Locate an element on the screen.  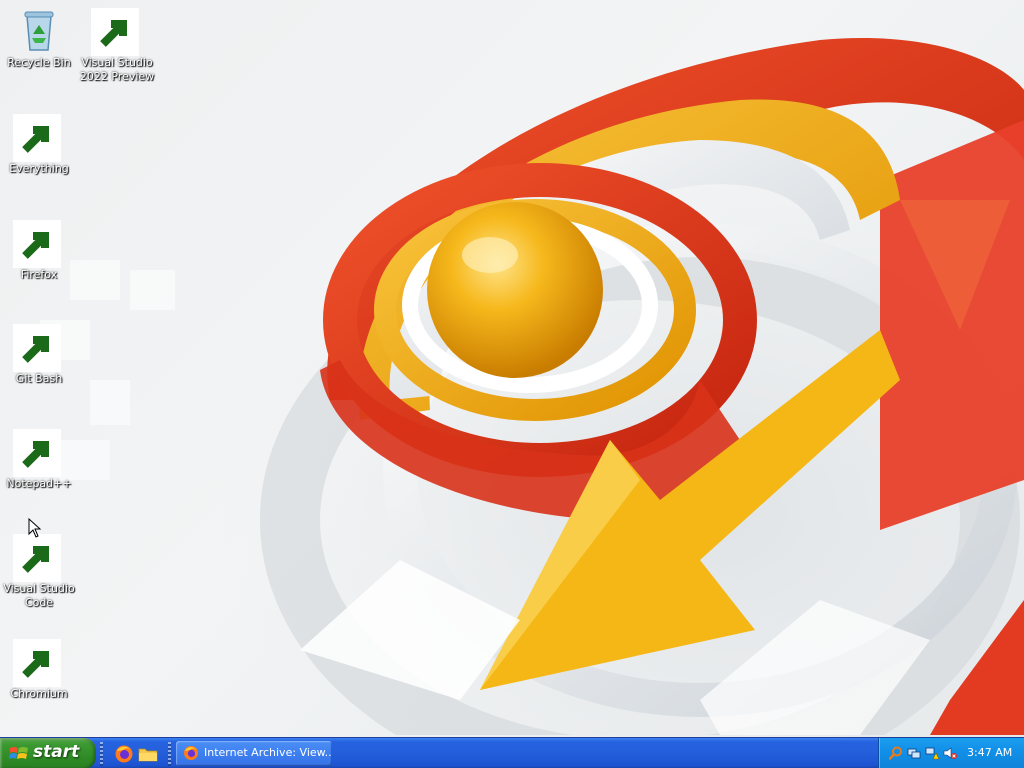
desktop-icon-label: Firefox is located at coordinates (39, 274).